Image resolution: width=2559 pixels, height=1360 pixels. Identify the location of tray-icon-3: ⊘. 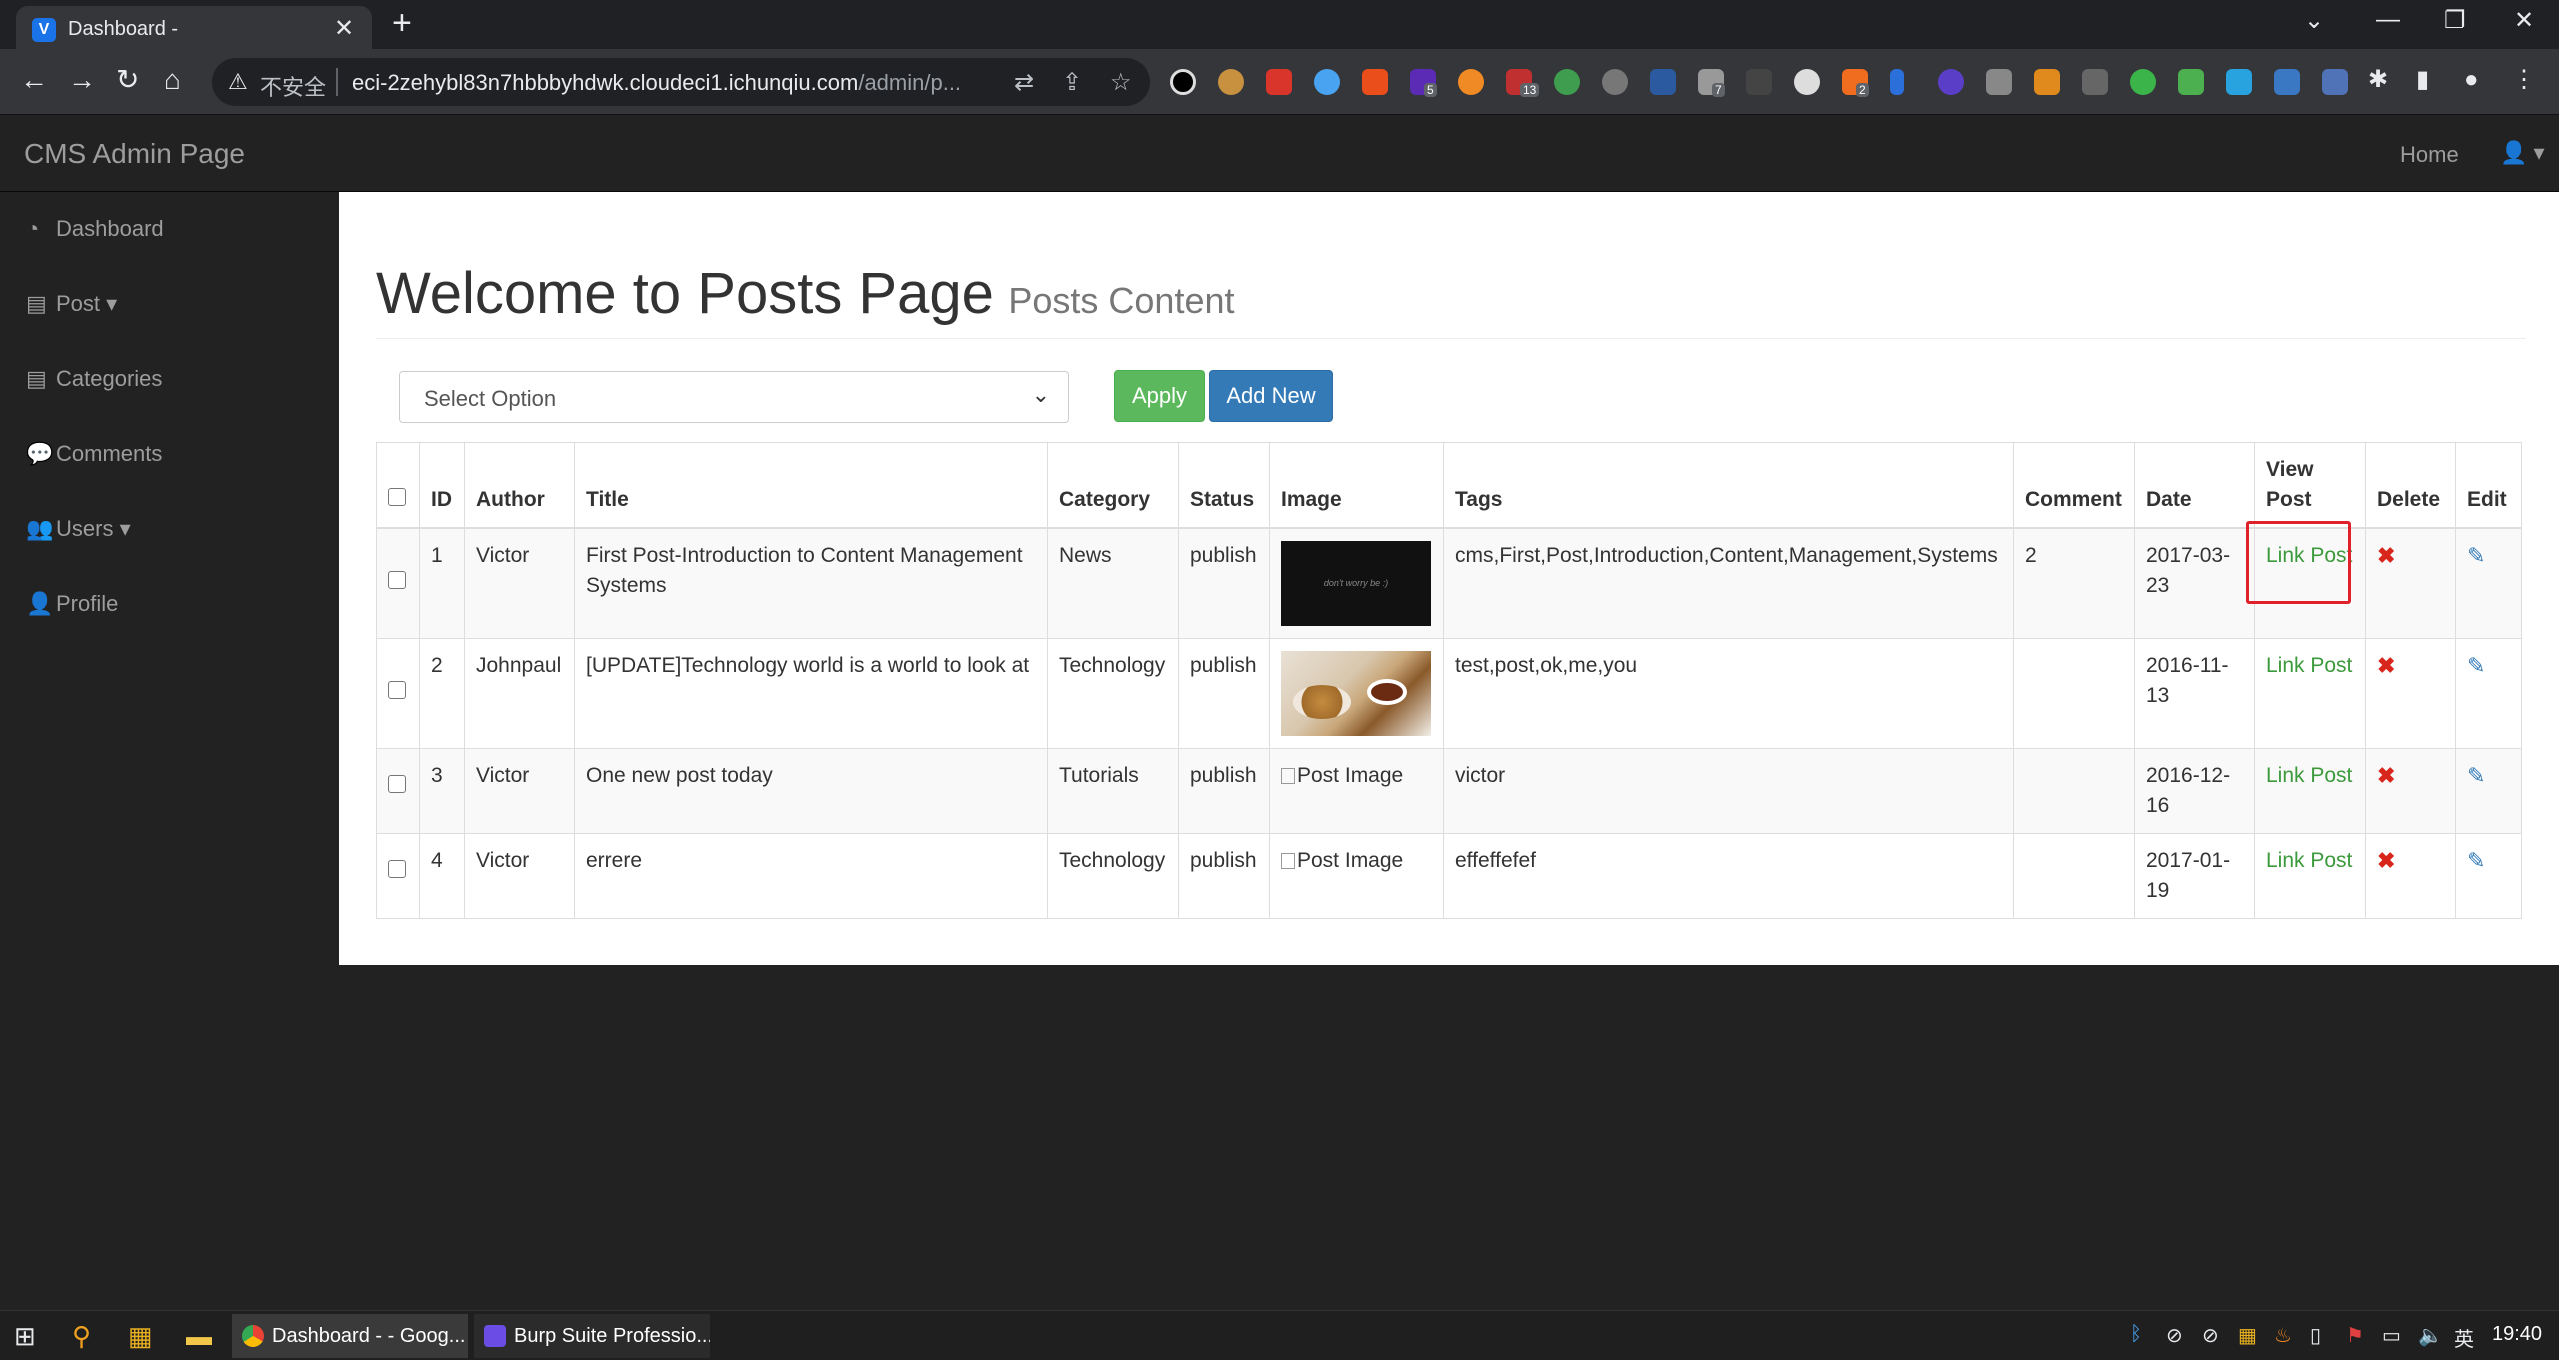
(2210, 1335).